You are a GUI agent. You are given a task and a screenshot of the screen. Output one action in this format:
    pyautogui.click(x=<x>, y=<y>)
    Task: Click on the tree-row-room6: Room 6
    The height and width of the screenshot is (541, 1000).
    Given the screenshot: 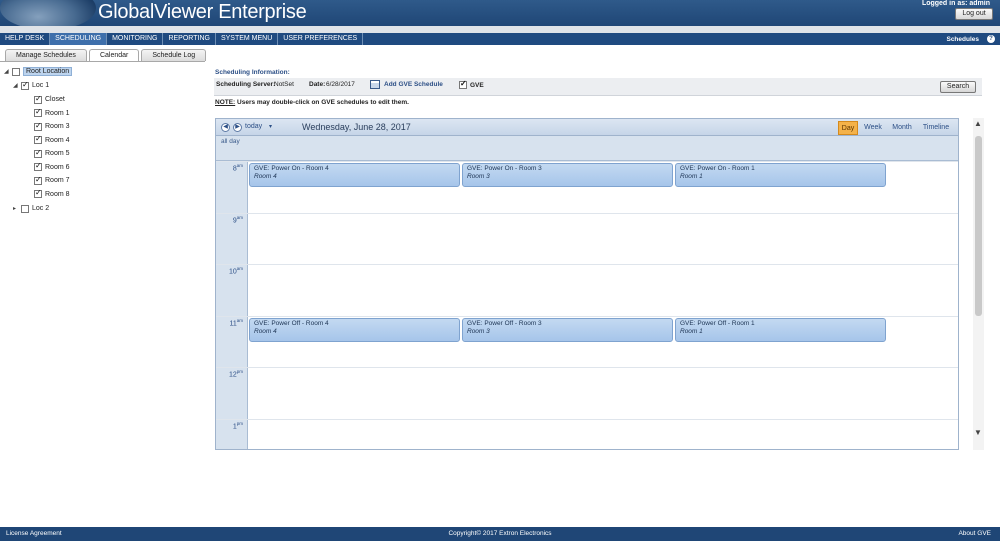 What is the action you would take?
    pyautogui.click(x=52, y=167)
    